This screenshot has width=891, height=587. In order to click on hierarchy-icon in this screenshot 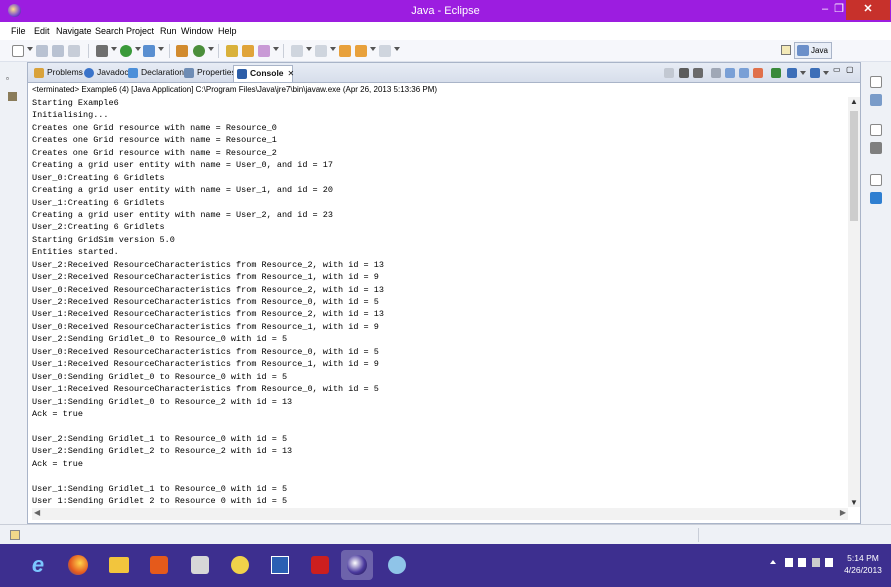, I will do `click(876, 198)`.